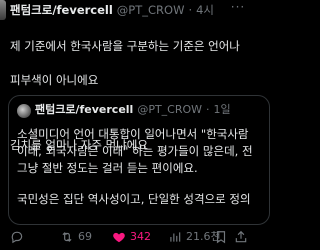 This screenshot has height=250, width=320. I want to click on action-bar: 69 342 21.6천, so click(125, 238).